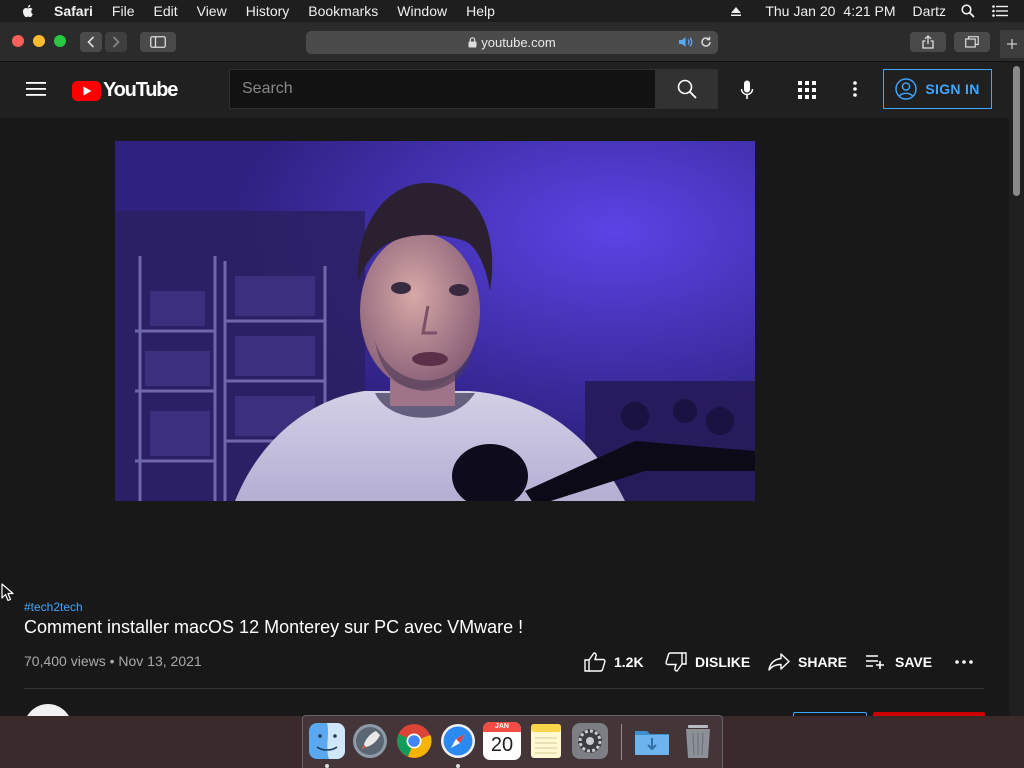 The height and width of the screenshot is (768, 1024). I want to click on url-text: youtube.com, so click(518, 42).